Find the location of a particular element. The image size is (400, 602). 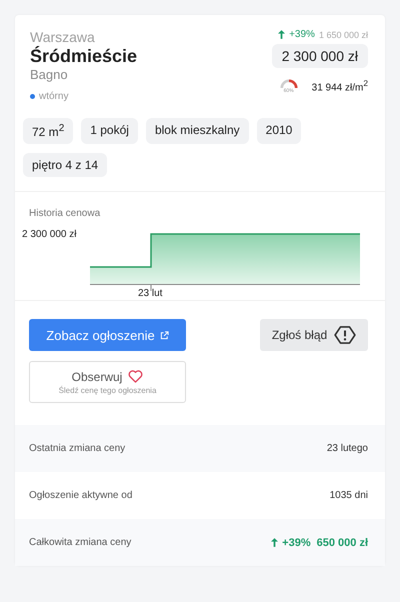

warning-icon is located at coordinates (345, 335).